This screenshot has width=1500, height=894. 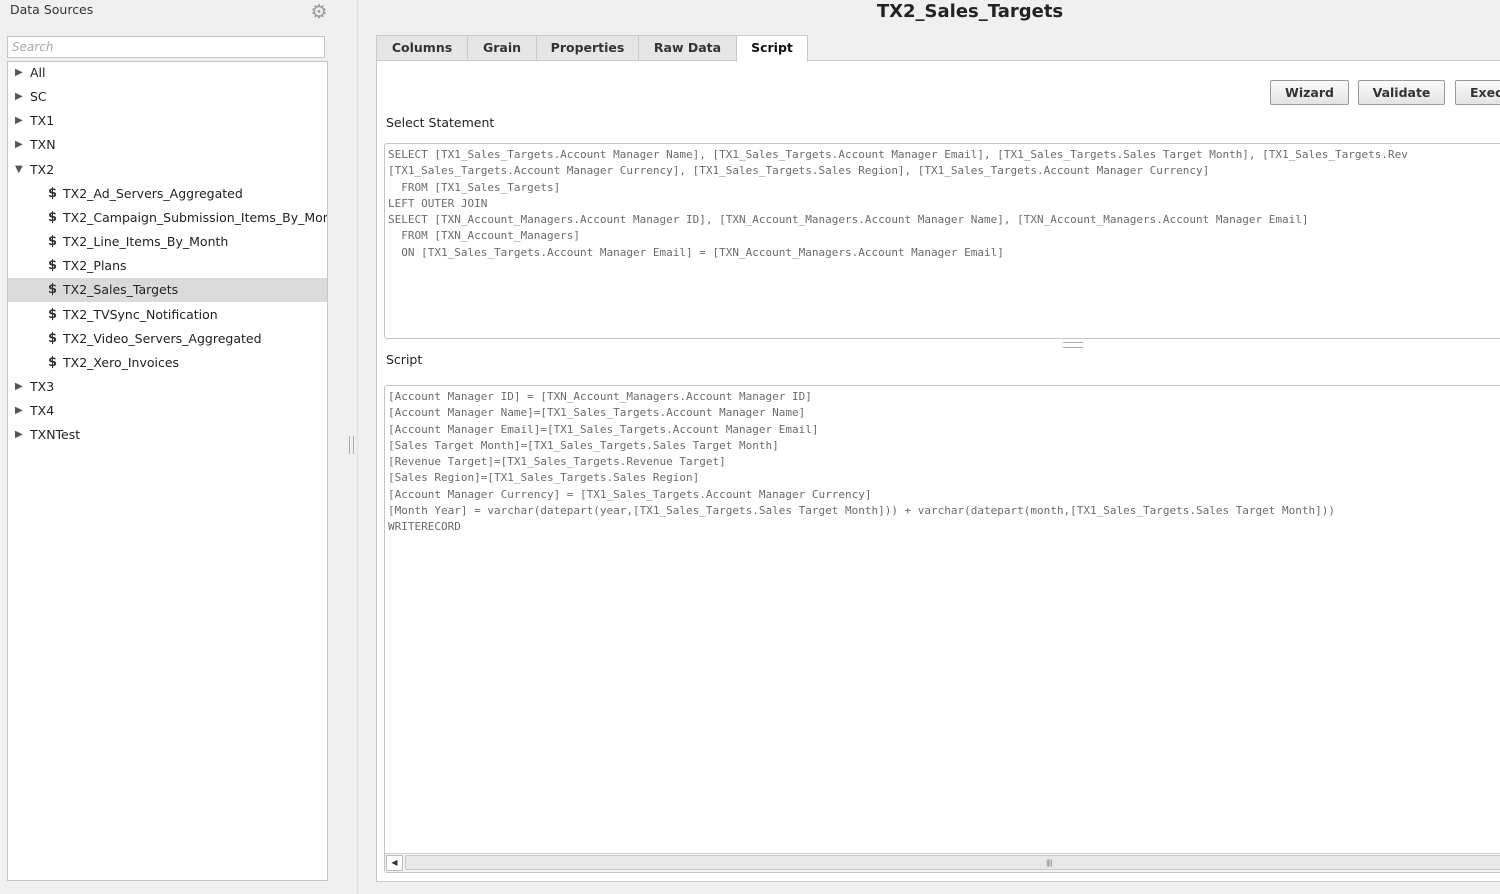 What do you see at coordinates (687, 47) in the screenshot?
I see `tab-raw-data: Raw Data` at bounding box center [687, 47].